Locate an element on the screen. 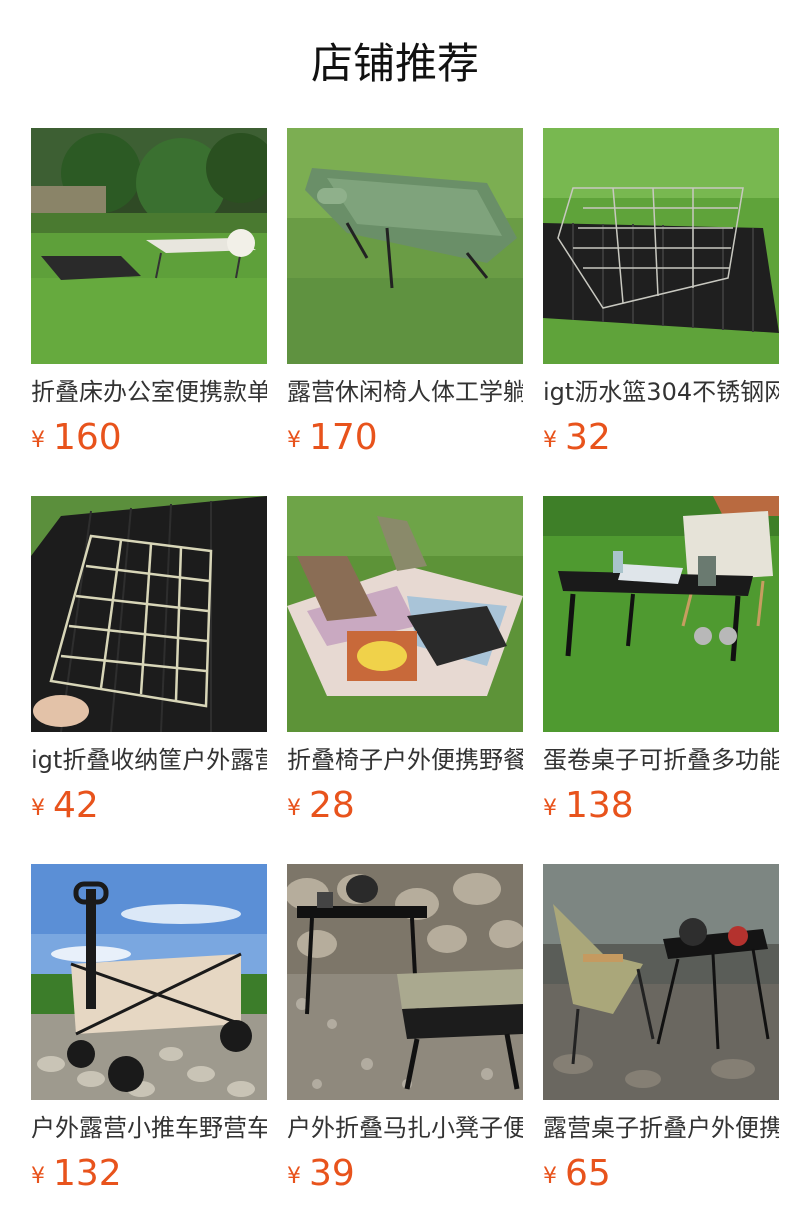 This screenshot has width=790, height=1232. product-name: 露营桌子折叠户外便携桌 is located at coordinates (661, 1128).